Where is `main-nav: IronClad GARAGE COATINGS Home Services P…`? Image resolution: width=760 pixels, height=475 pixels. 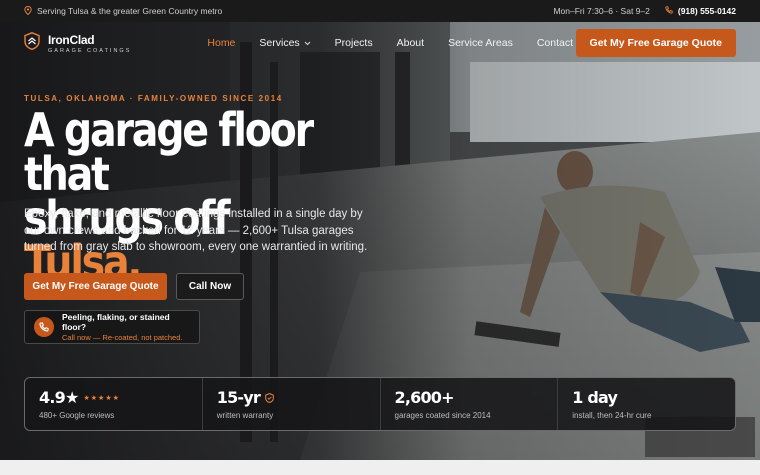
main-nav: IronClad GARAGE COATINGS Home Services P… is located at coordinates (380, 43).